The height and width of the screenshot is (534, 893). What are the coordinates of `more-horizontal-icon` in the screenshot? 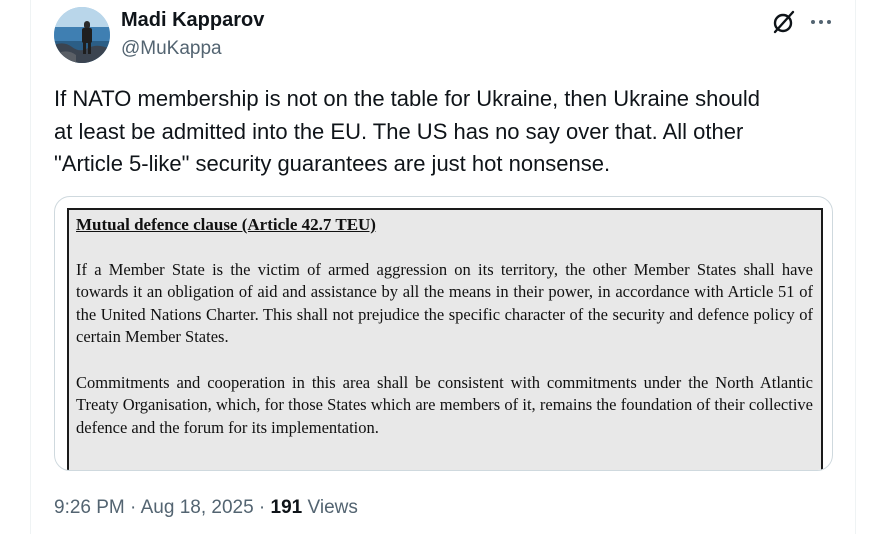 It's located at (821, 22).